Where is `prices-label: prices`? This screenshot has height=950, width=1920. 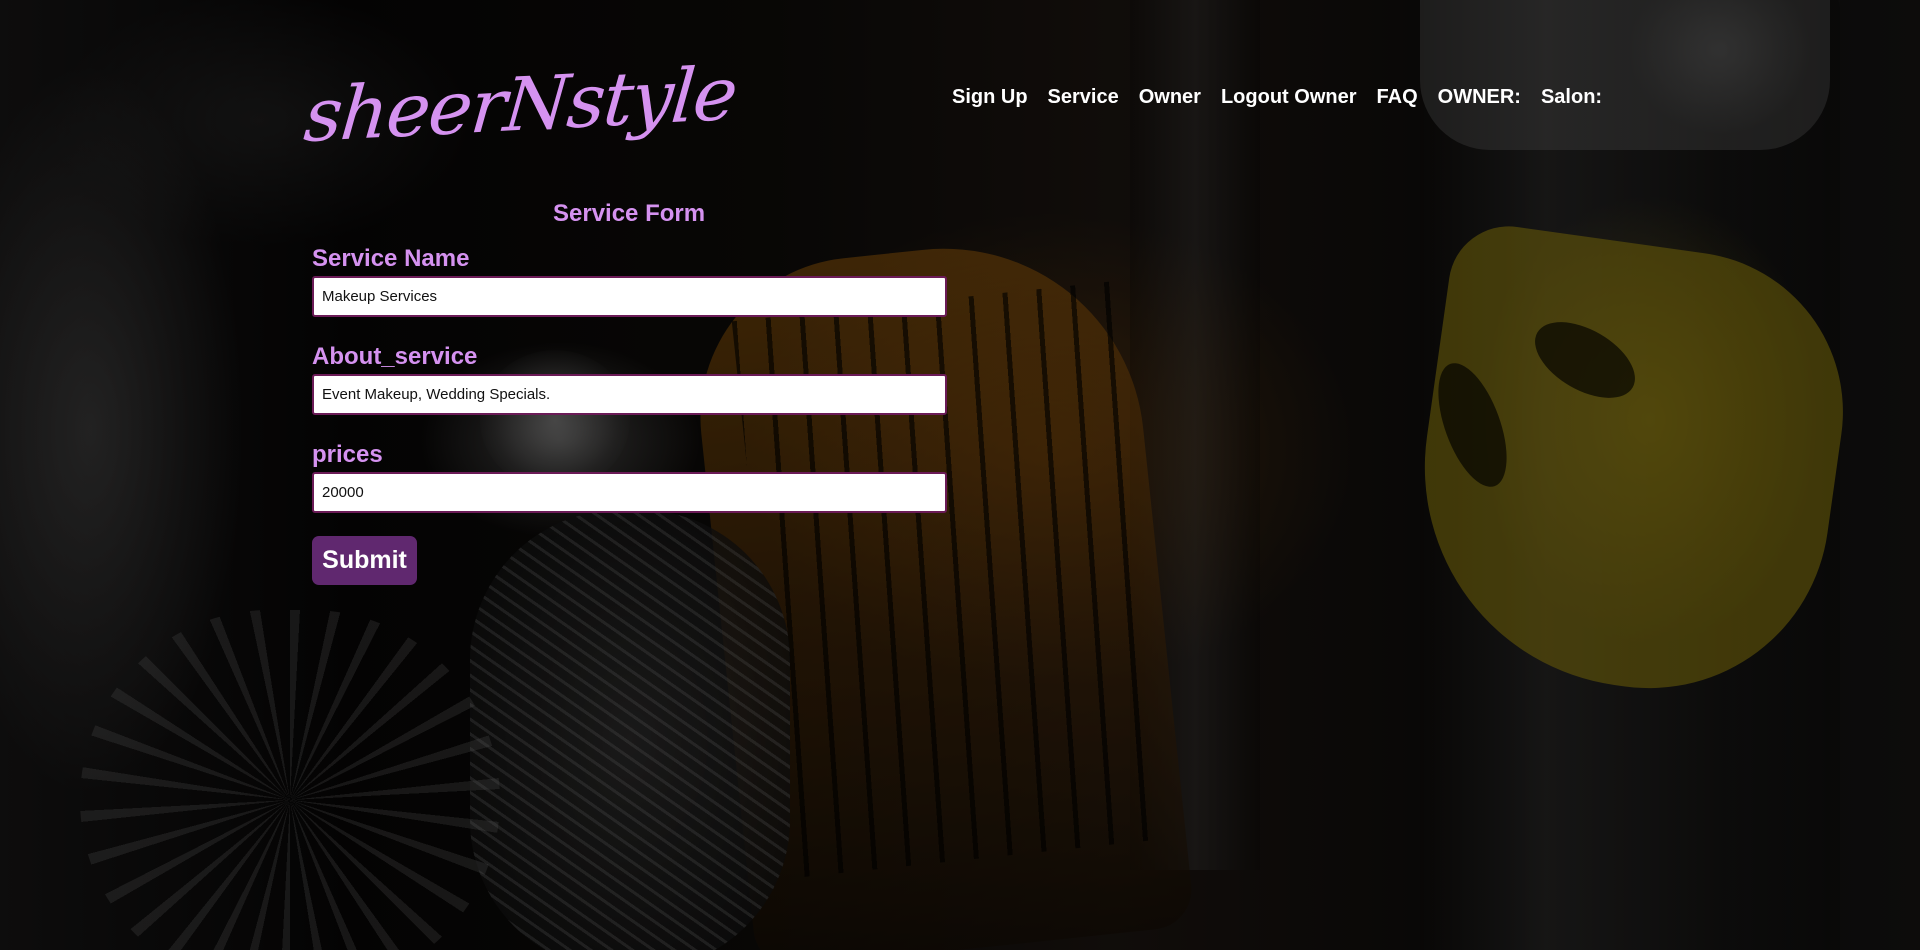 prices-label: prices is located at coordinates (347, 454).